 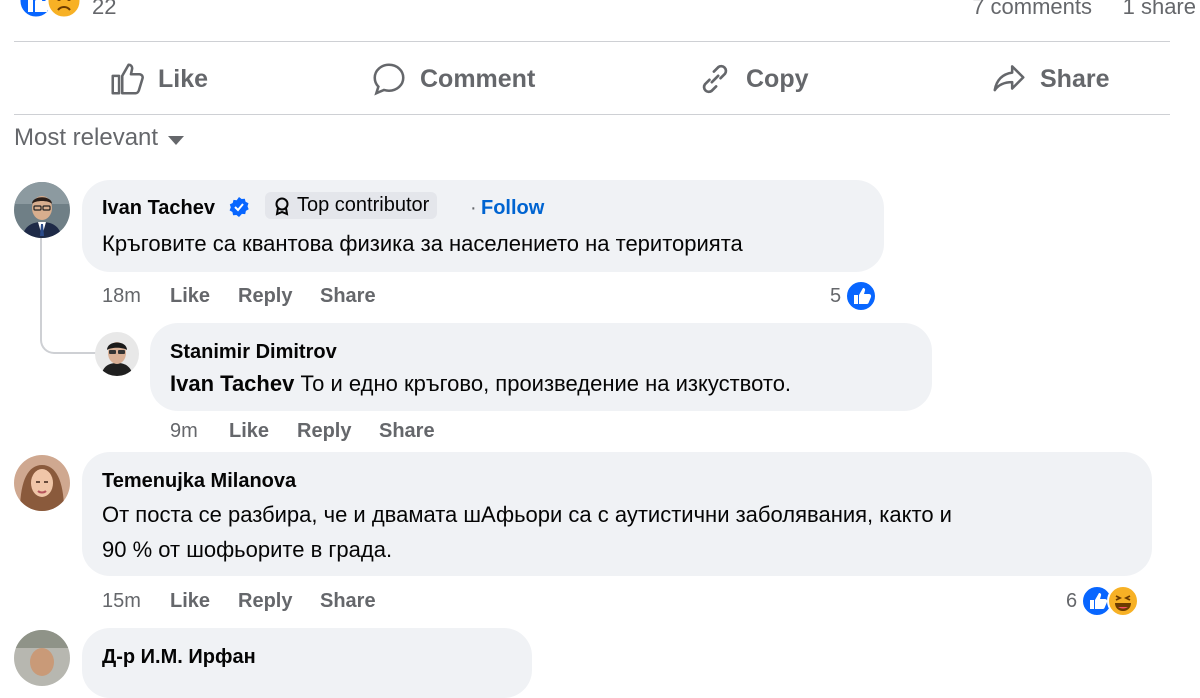 I want to click on comment-meta: 15m Like Reply Share, so click(x=239, y=601).